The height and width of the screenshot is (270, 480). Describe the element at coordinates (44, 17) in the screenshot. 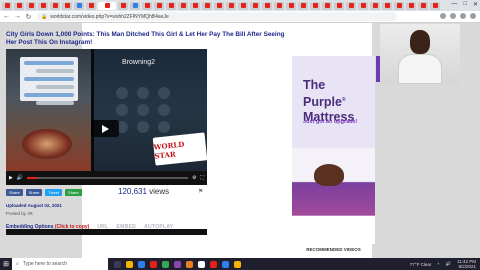

I see `lock-icon: 🔒` at that location.